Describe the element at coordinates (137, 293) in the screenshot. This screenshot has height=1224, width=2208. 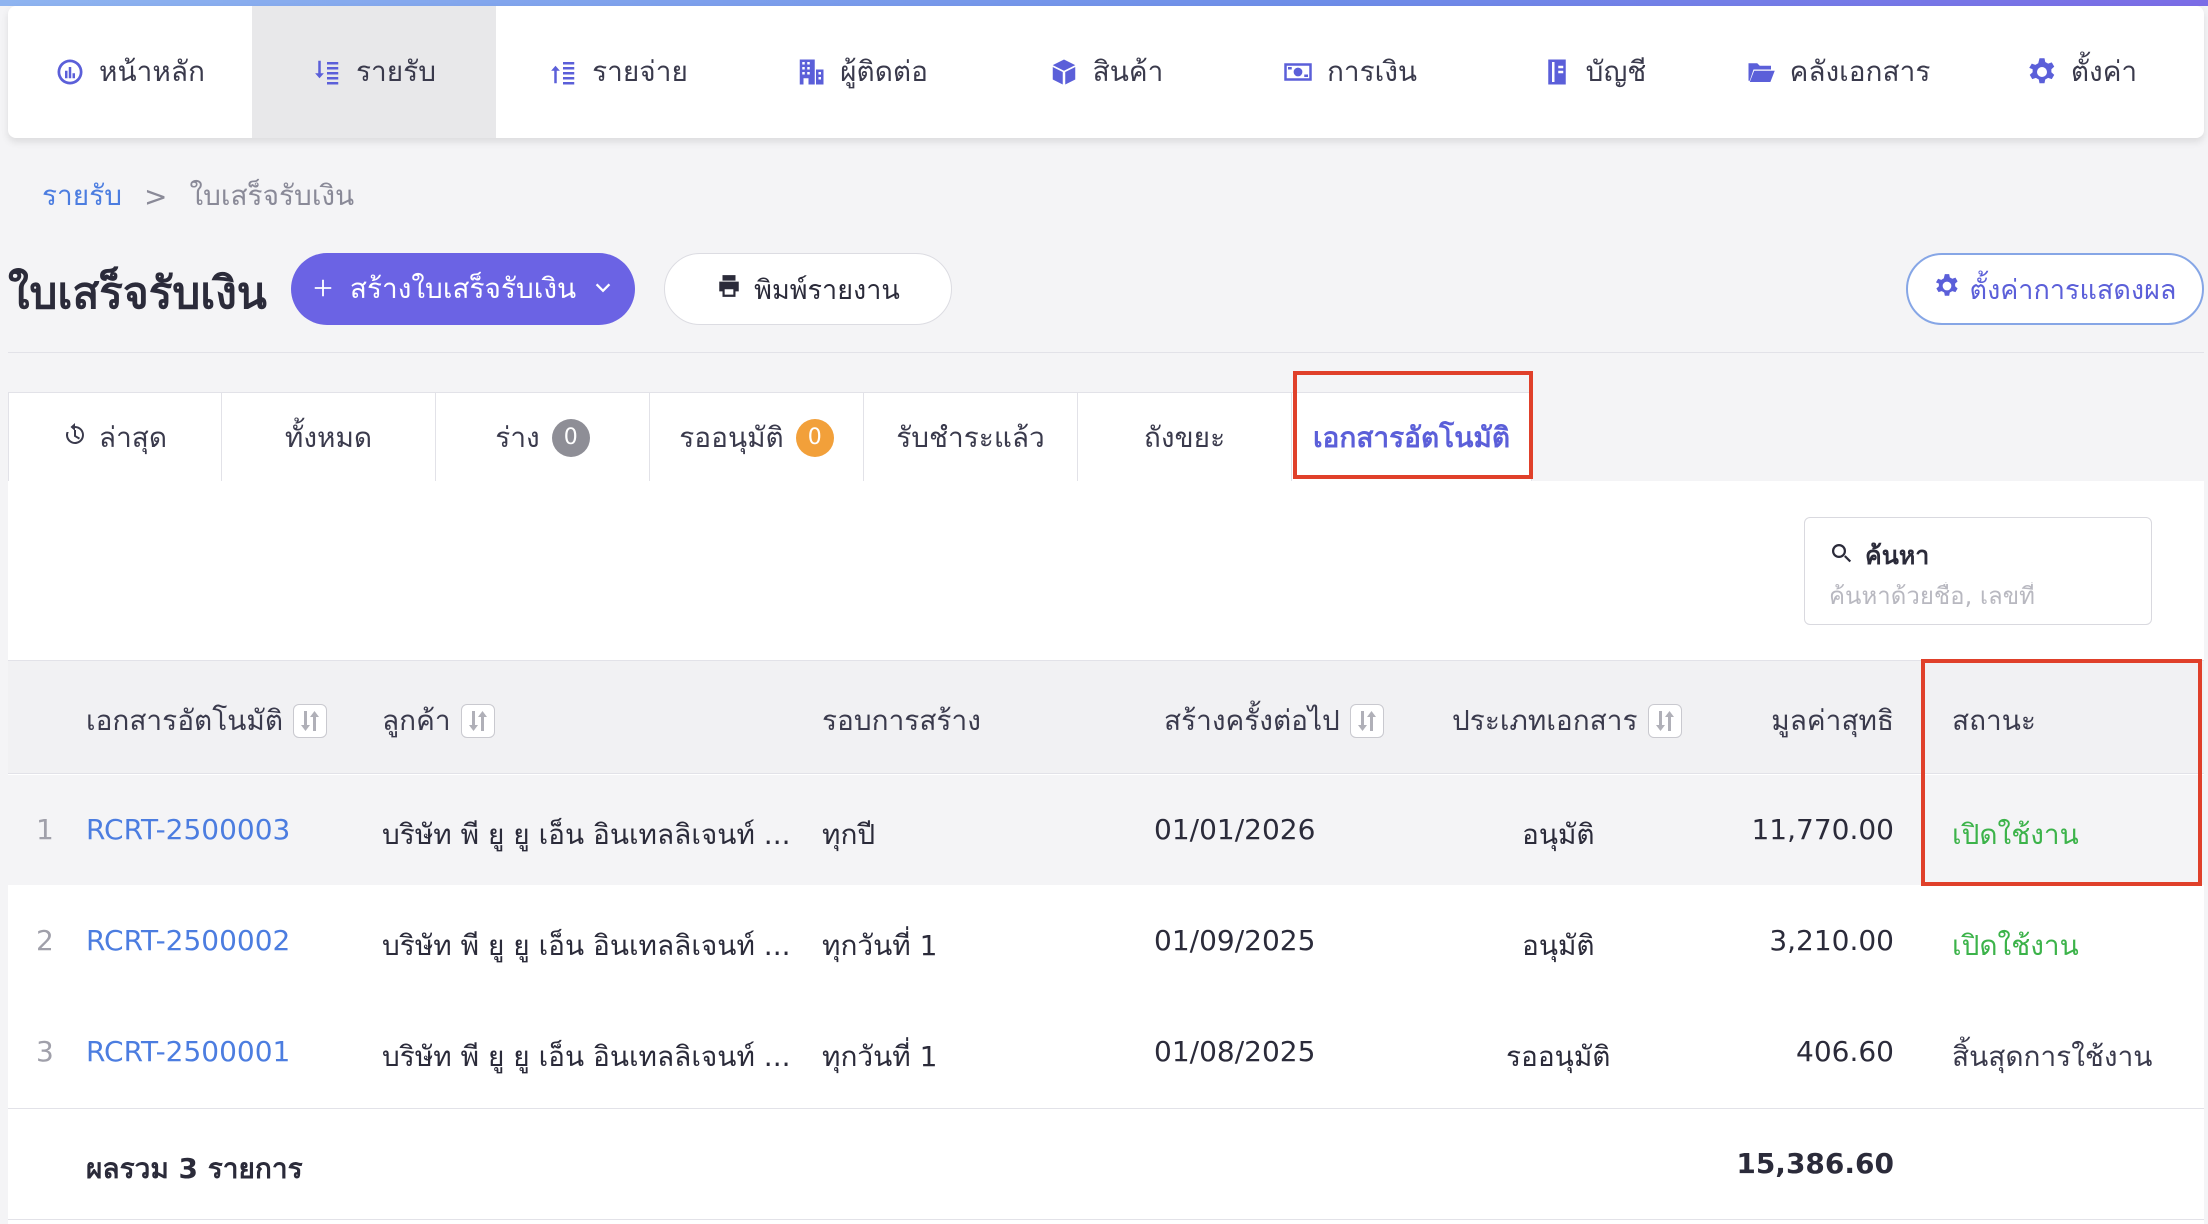
I see `page-title: ใบเสร็จรับเงิน` at that location.